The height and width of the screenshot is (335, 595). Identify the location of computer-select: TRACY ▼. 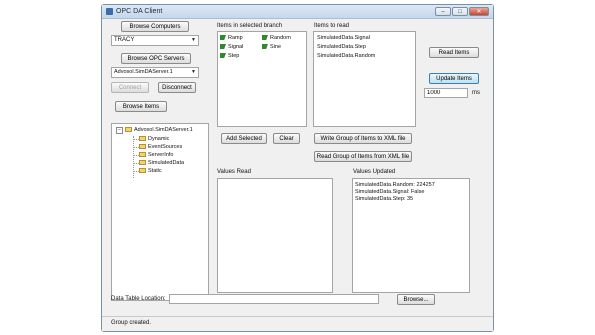
(155, 40).